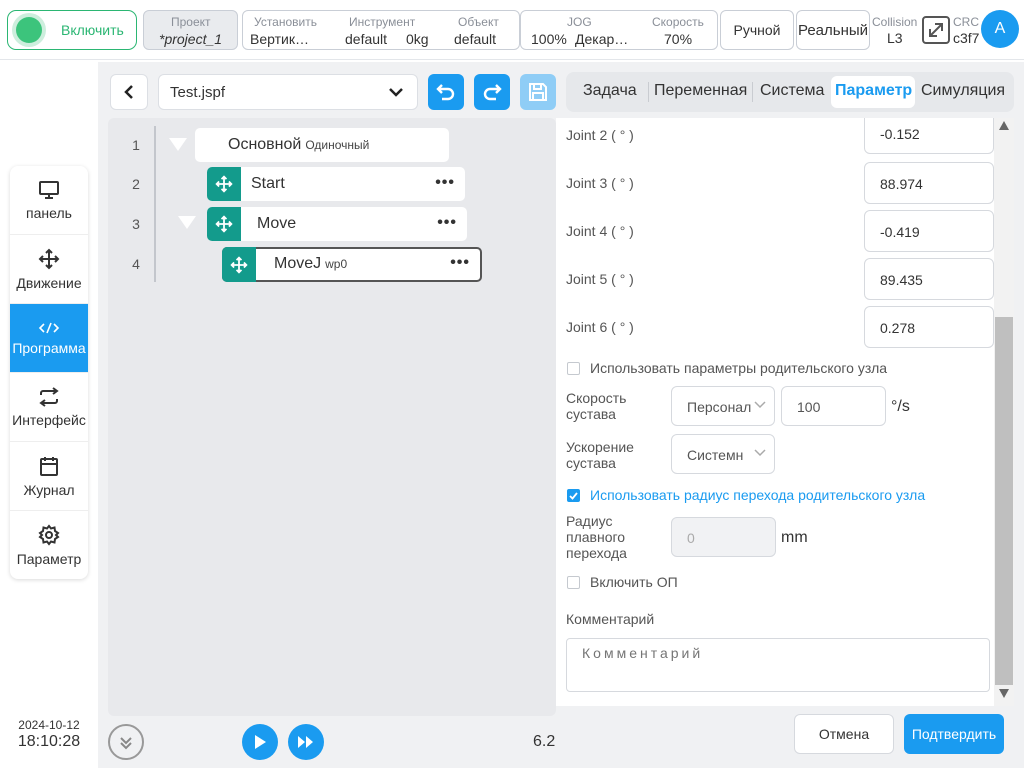 The image size is (1024, 768). I want to click on comment-textarea, so click(778, 665).